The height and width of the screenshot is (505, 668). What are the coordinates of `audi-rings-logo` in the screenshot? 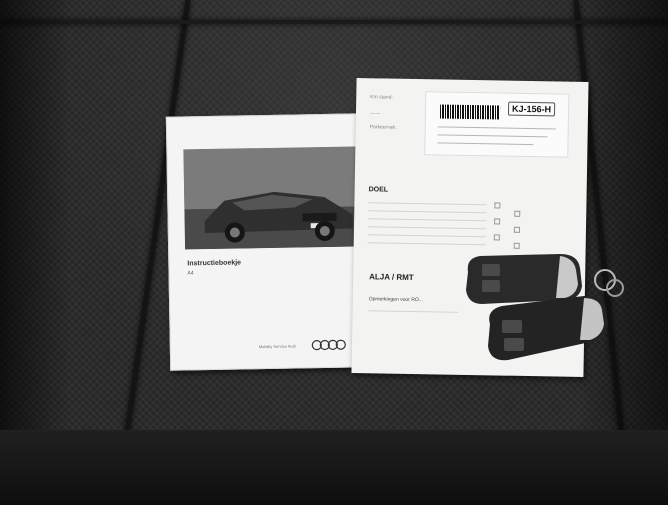 It's located at (328, 345).